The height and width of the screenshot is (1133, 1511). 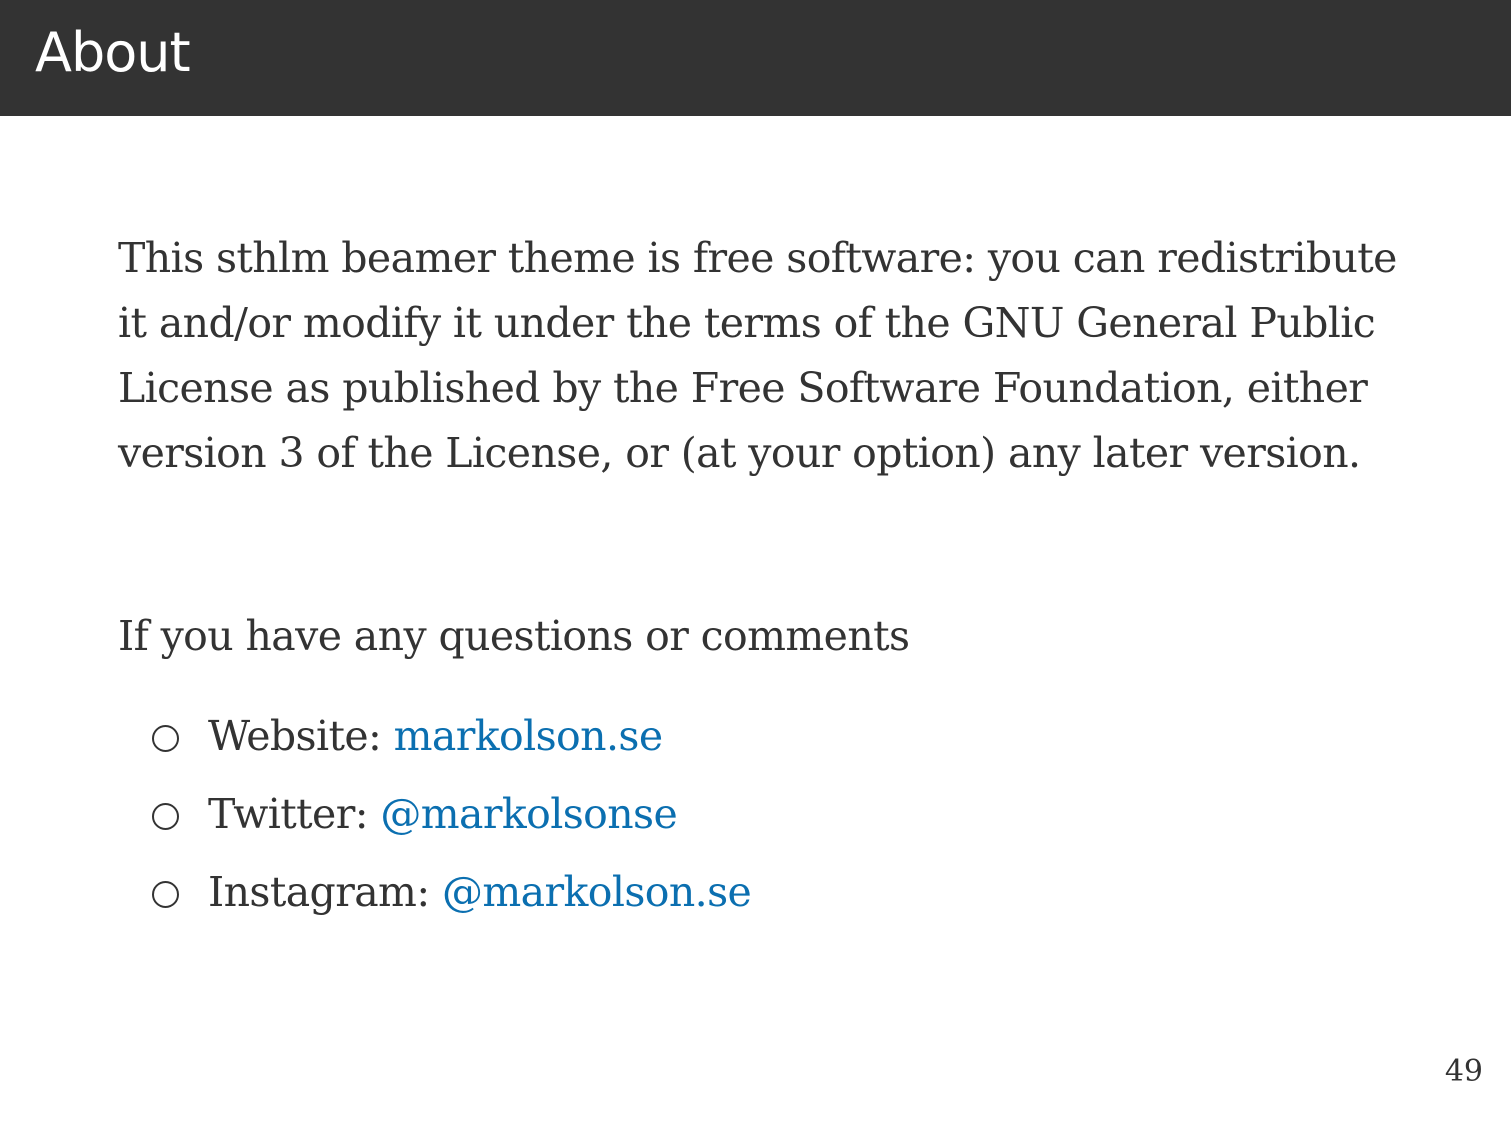 I want to click on twitter-link: @markolsonse, so click(x=528, y=814).